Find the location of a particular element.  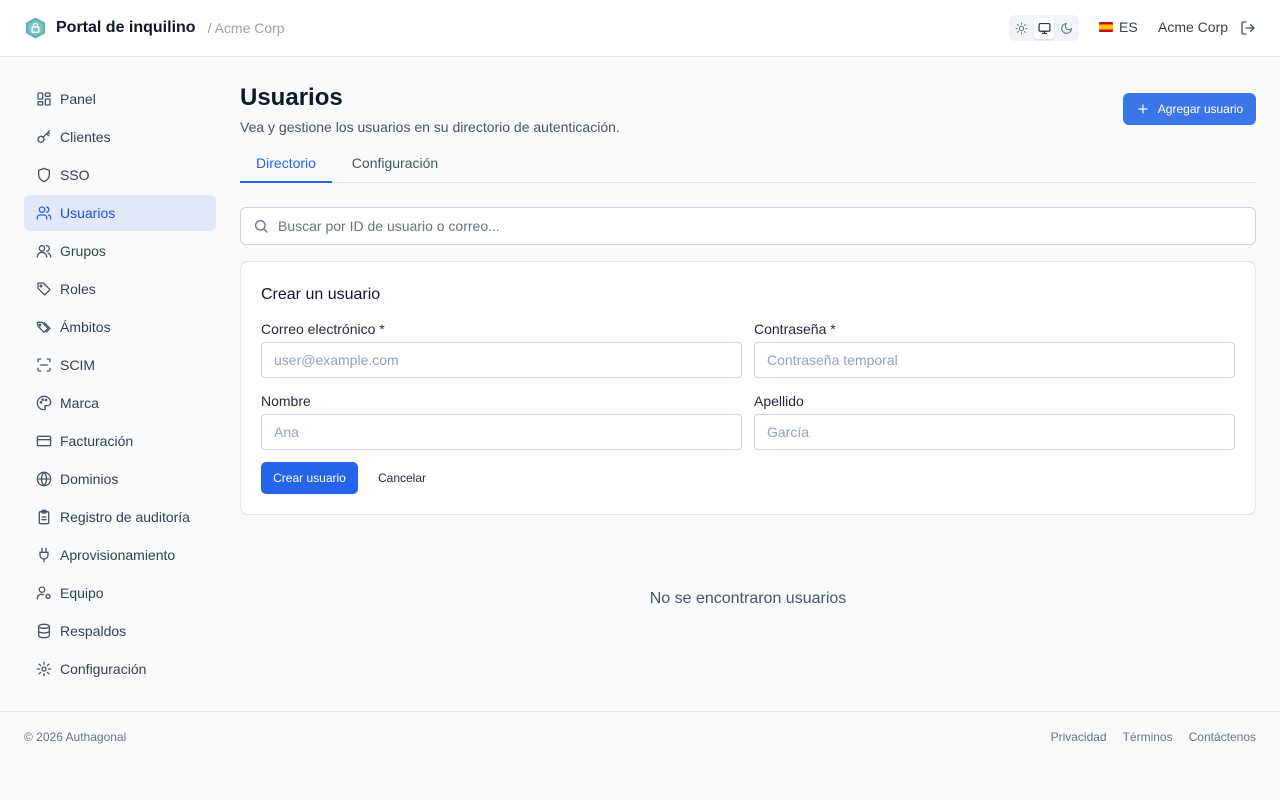

last-name-field is located at coordinates (994, 432).